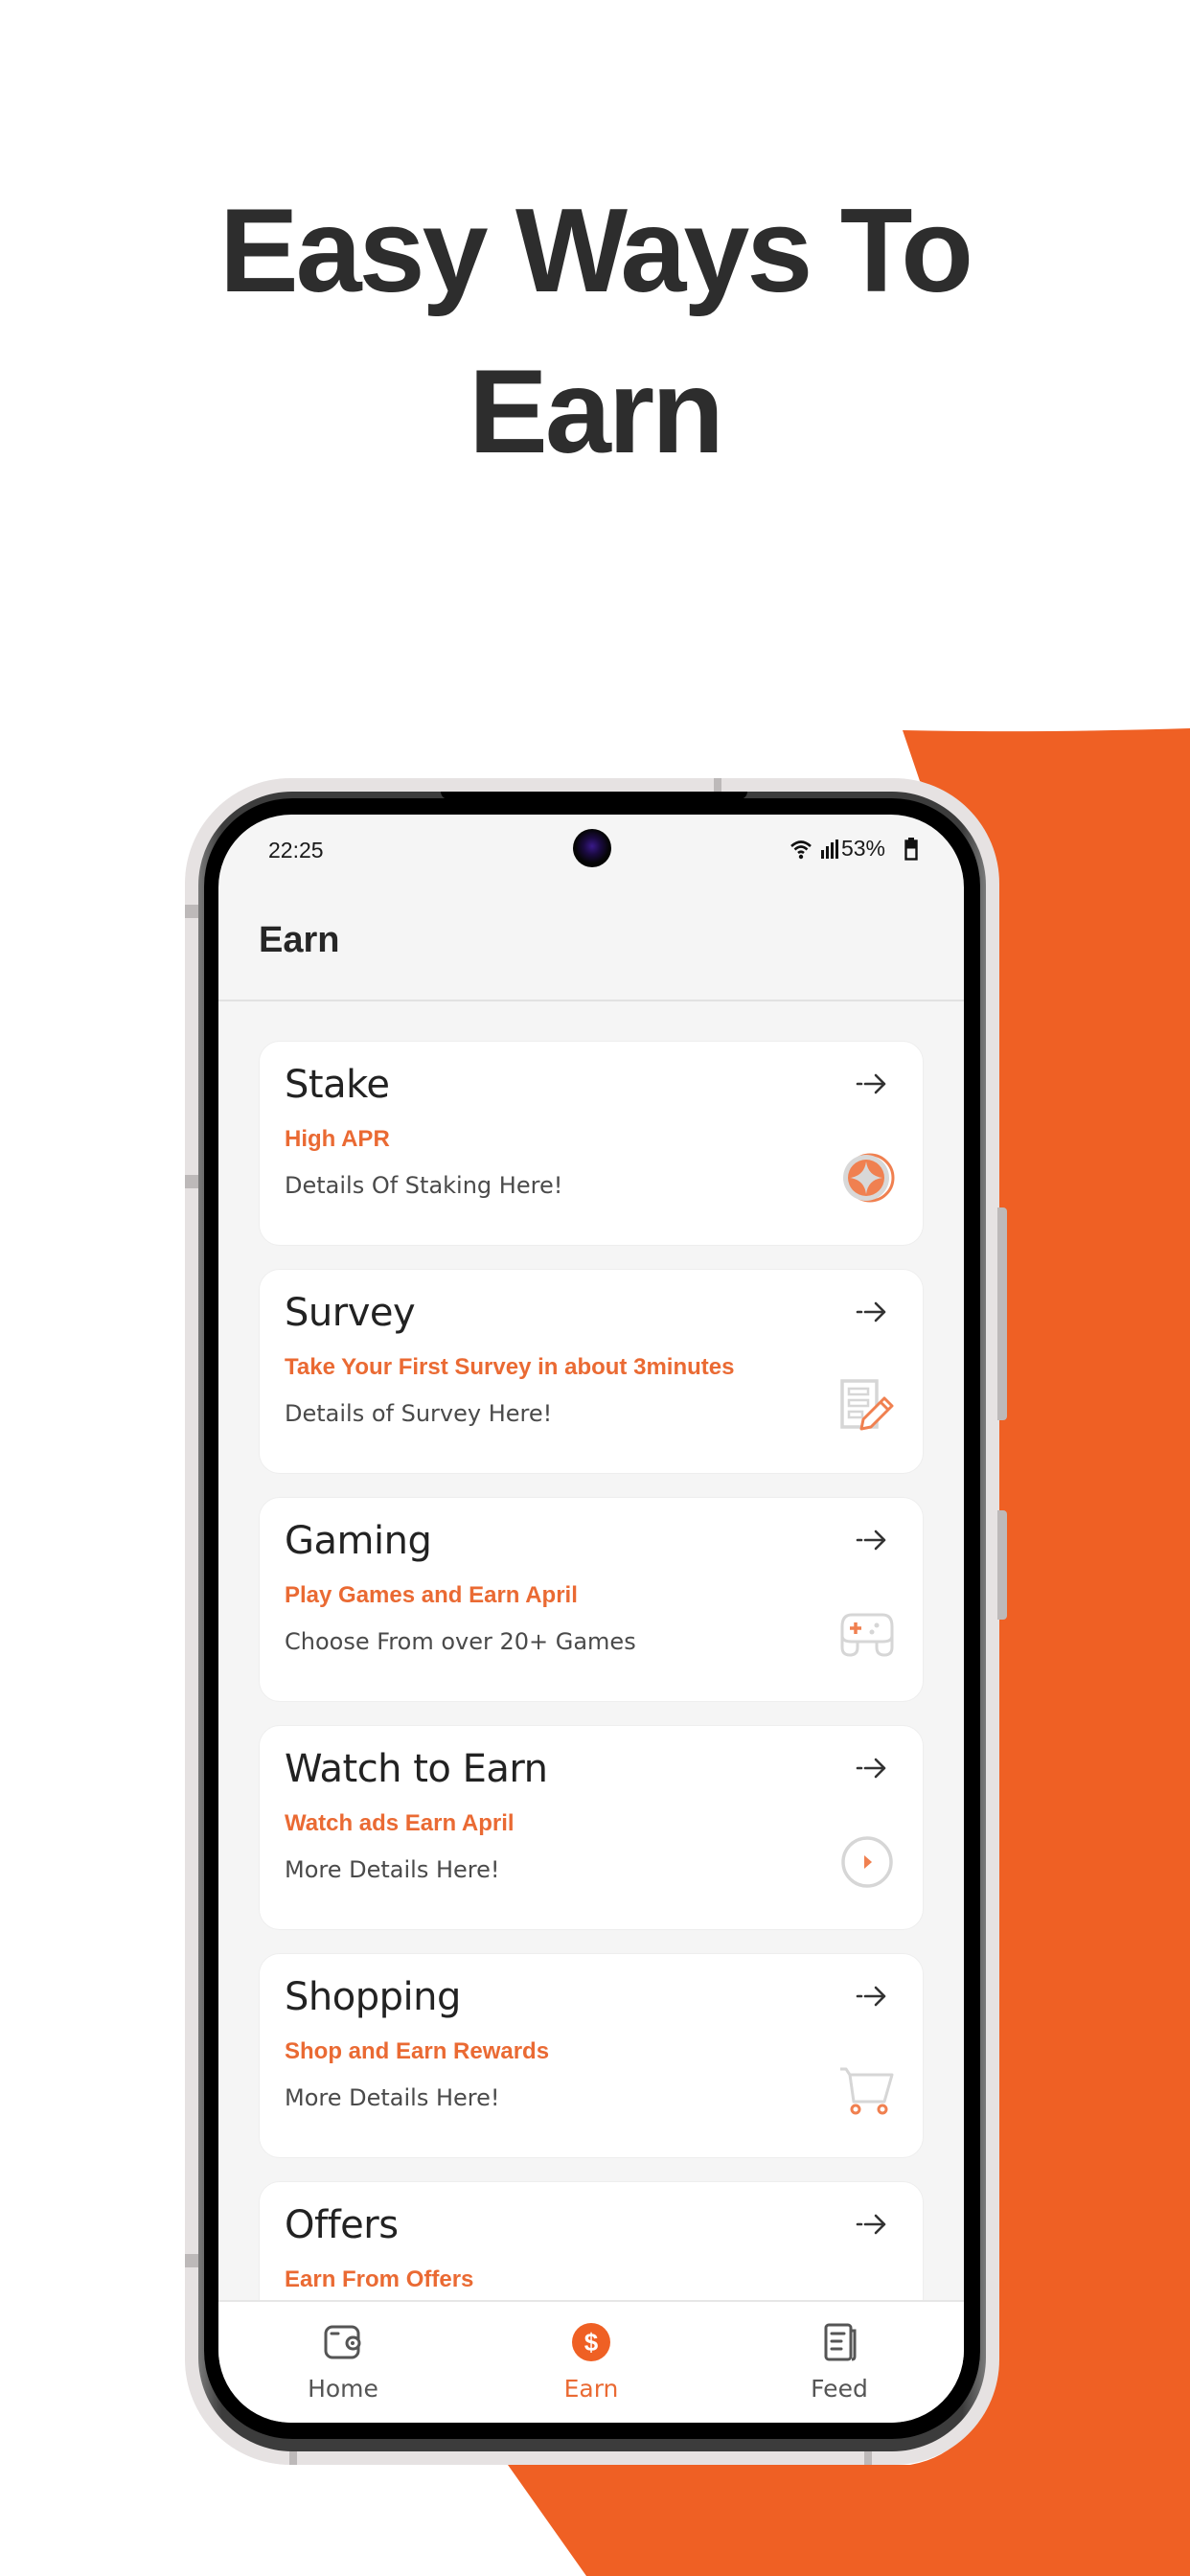  I want to click on nav-item-home: Home, so click(343, 2363).